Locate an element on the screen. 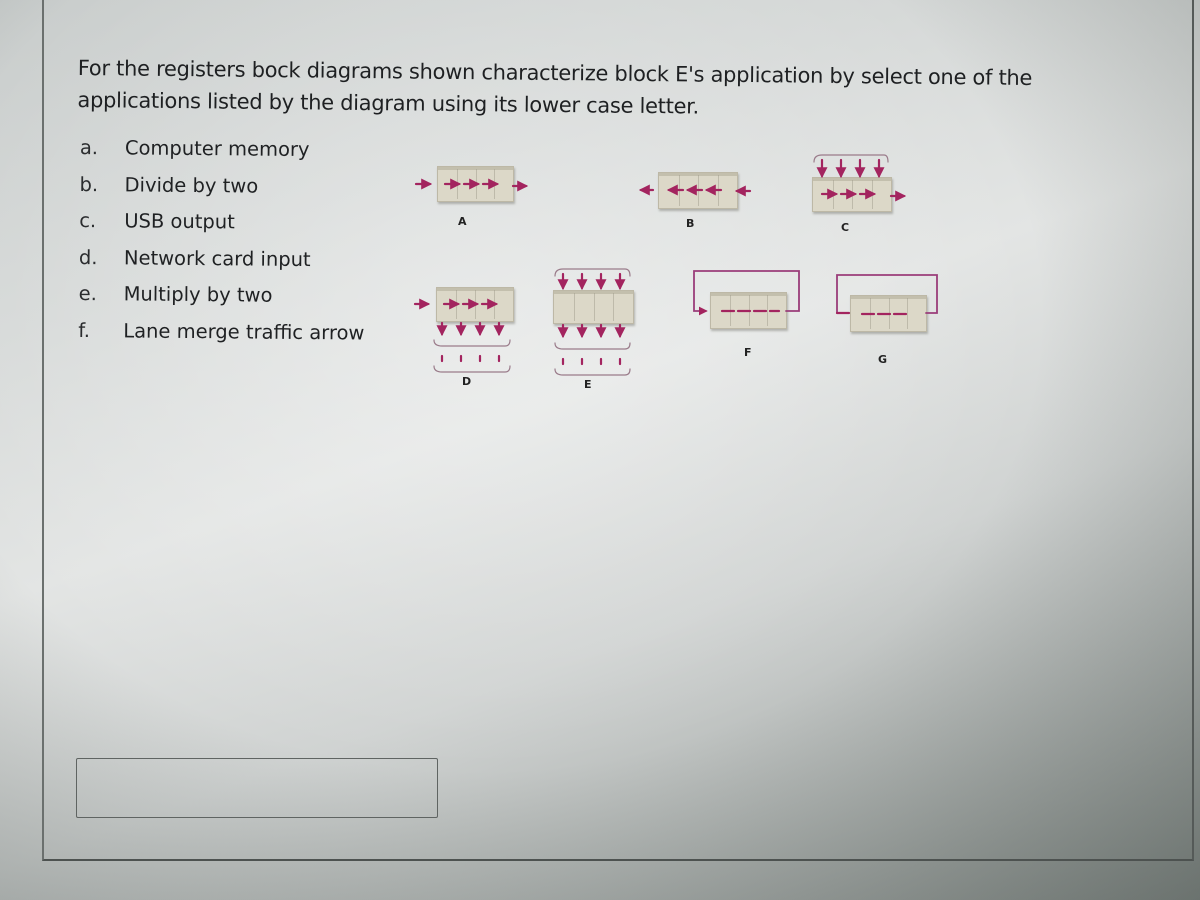 The image size is (1200, 900). diagram-e-arrows is located at coordinates (592, 322).